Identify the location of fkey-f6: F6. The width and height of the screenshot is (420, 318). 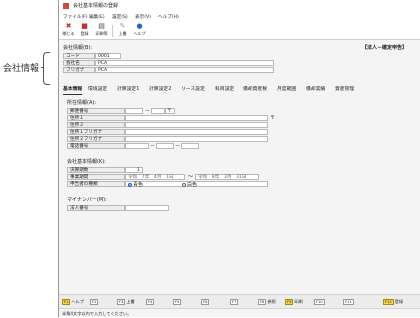
(205, 302).